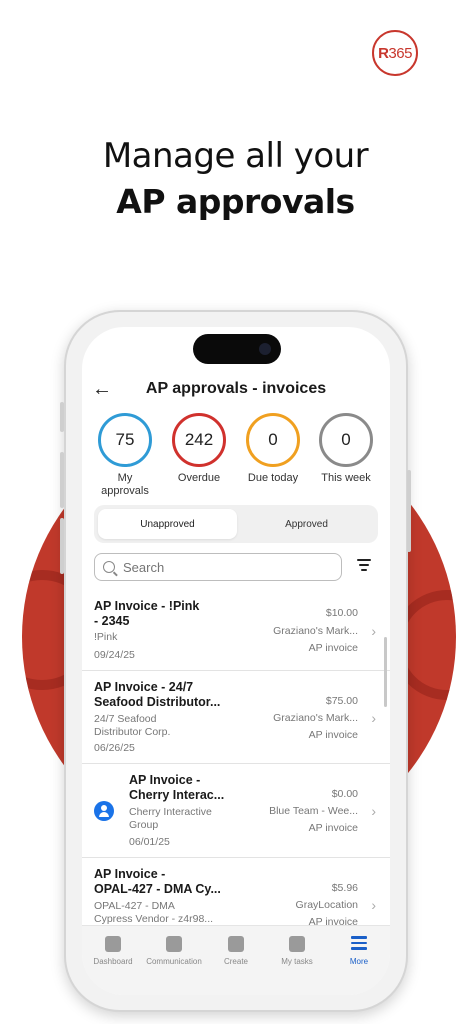 Image resolution: width=471 pixels, height=1024 pixels. Describe the element at coordinates (147, 613) in the screenshot. I see `invoice-title: AP Invoice - !Pink - 2345` at that location.